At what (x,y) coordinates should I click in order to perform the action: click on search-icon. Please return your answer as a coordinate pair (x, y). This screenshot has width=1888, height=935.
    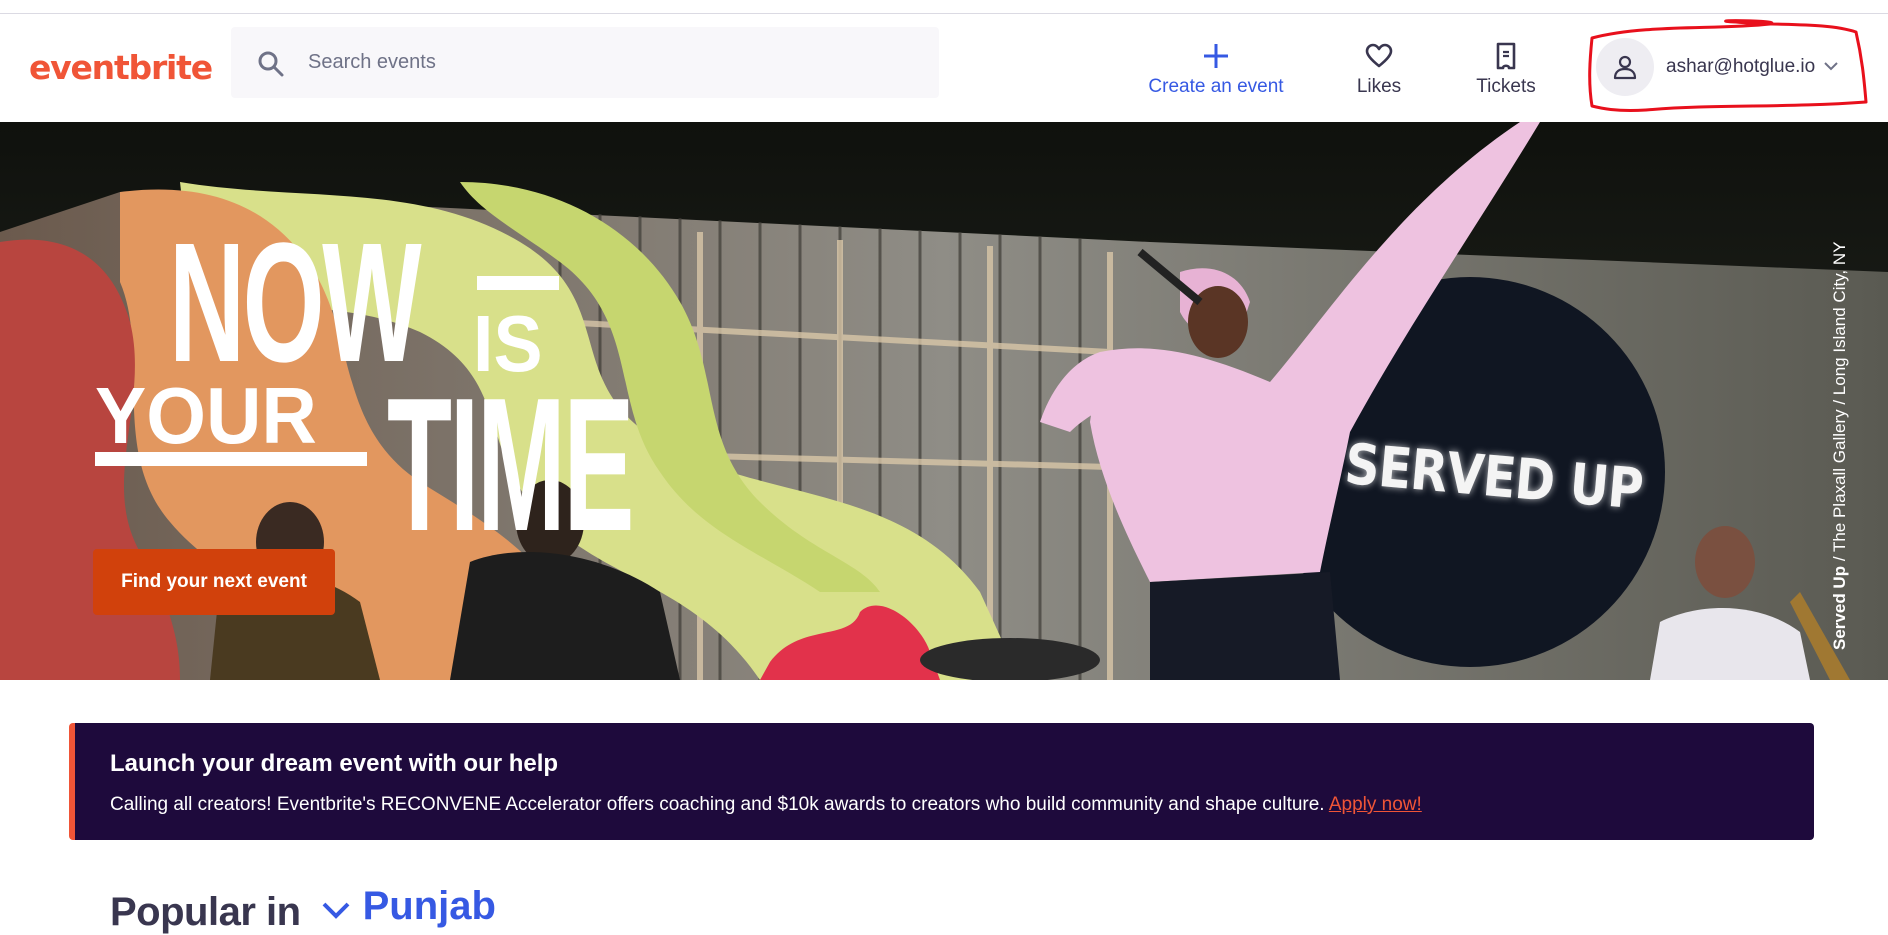
    Looking at the image, I should click on (271, 64).